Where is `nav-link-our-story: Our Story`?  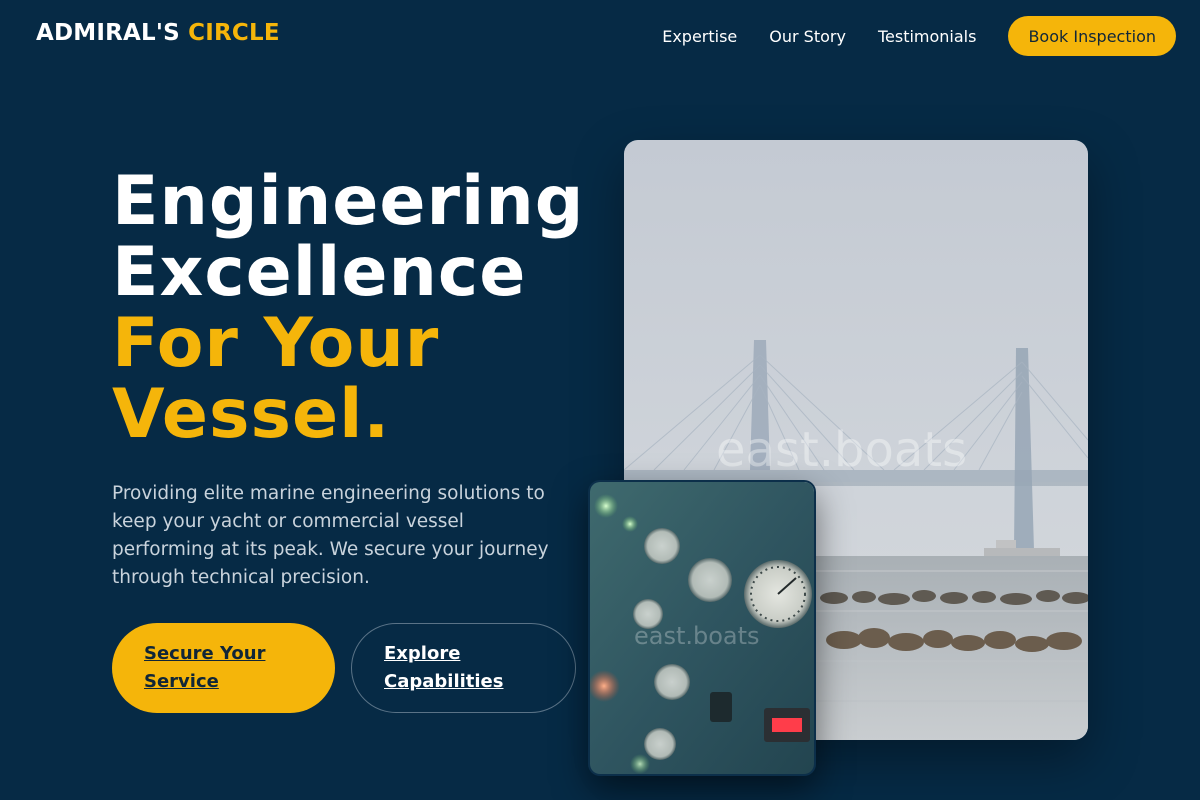
nav-link-our-story: Our Story is located at coordinates (807, 36).